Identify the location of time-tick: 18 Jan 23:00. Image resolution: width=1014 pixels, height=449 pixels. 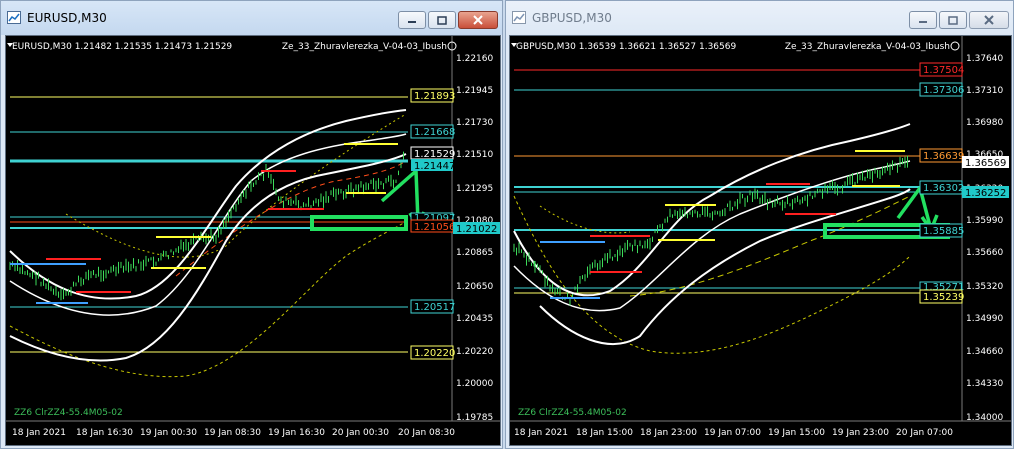
(668, 433).